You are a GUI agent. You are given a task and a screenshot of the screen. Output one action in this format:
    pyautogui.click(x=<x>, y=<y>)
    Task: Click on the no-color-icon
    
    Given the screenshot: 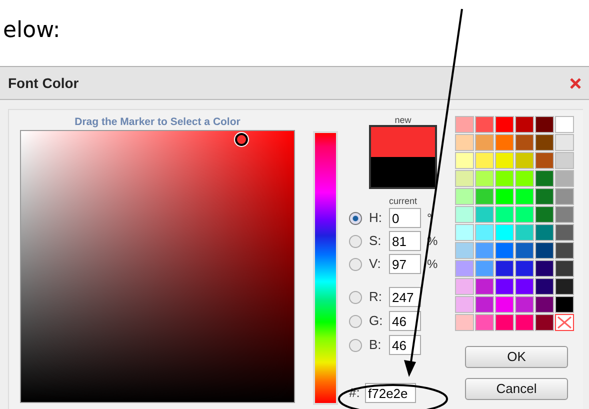 What is the action you would take?
    pyautogui.click(x=564, y=322)
    